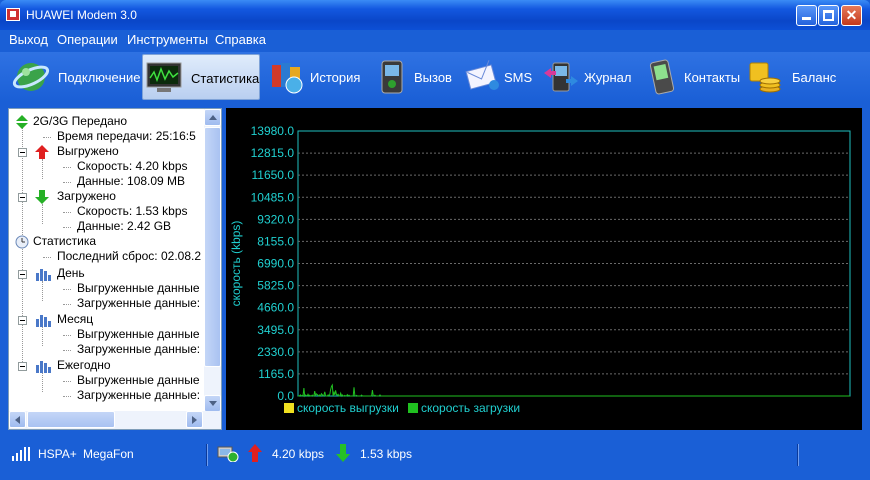 The image size is (870, 480). I want to click on y-tick-label: 12815.0, so click(273, 153).